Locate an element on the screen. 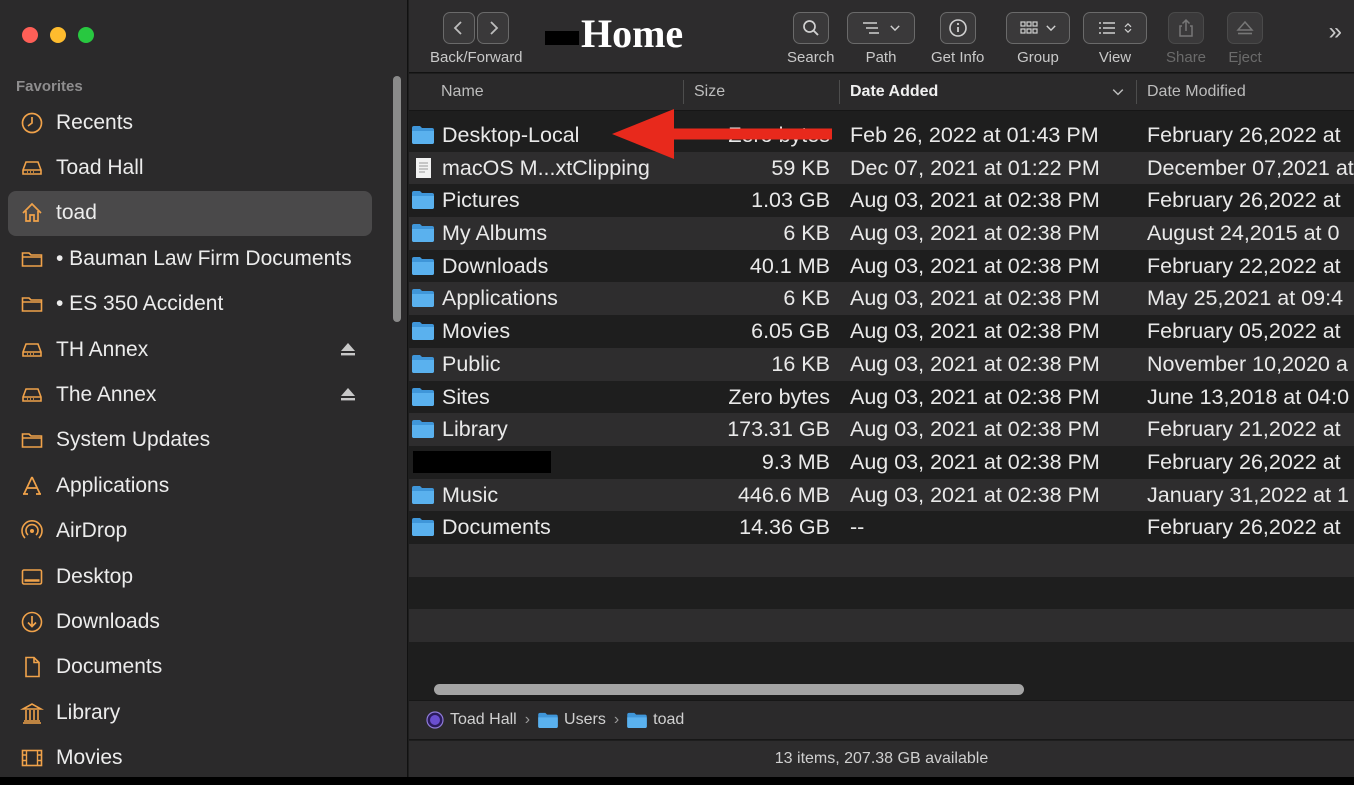 The width and height of the screenshot is (1354, 785). file-name: Library is located at coordinates (475, 429).